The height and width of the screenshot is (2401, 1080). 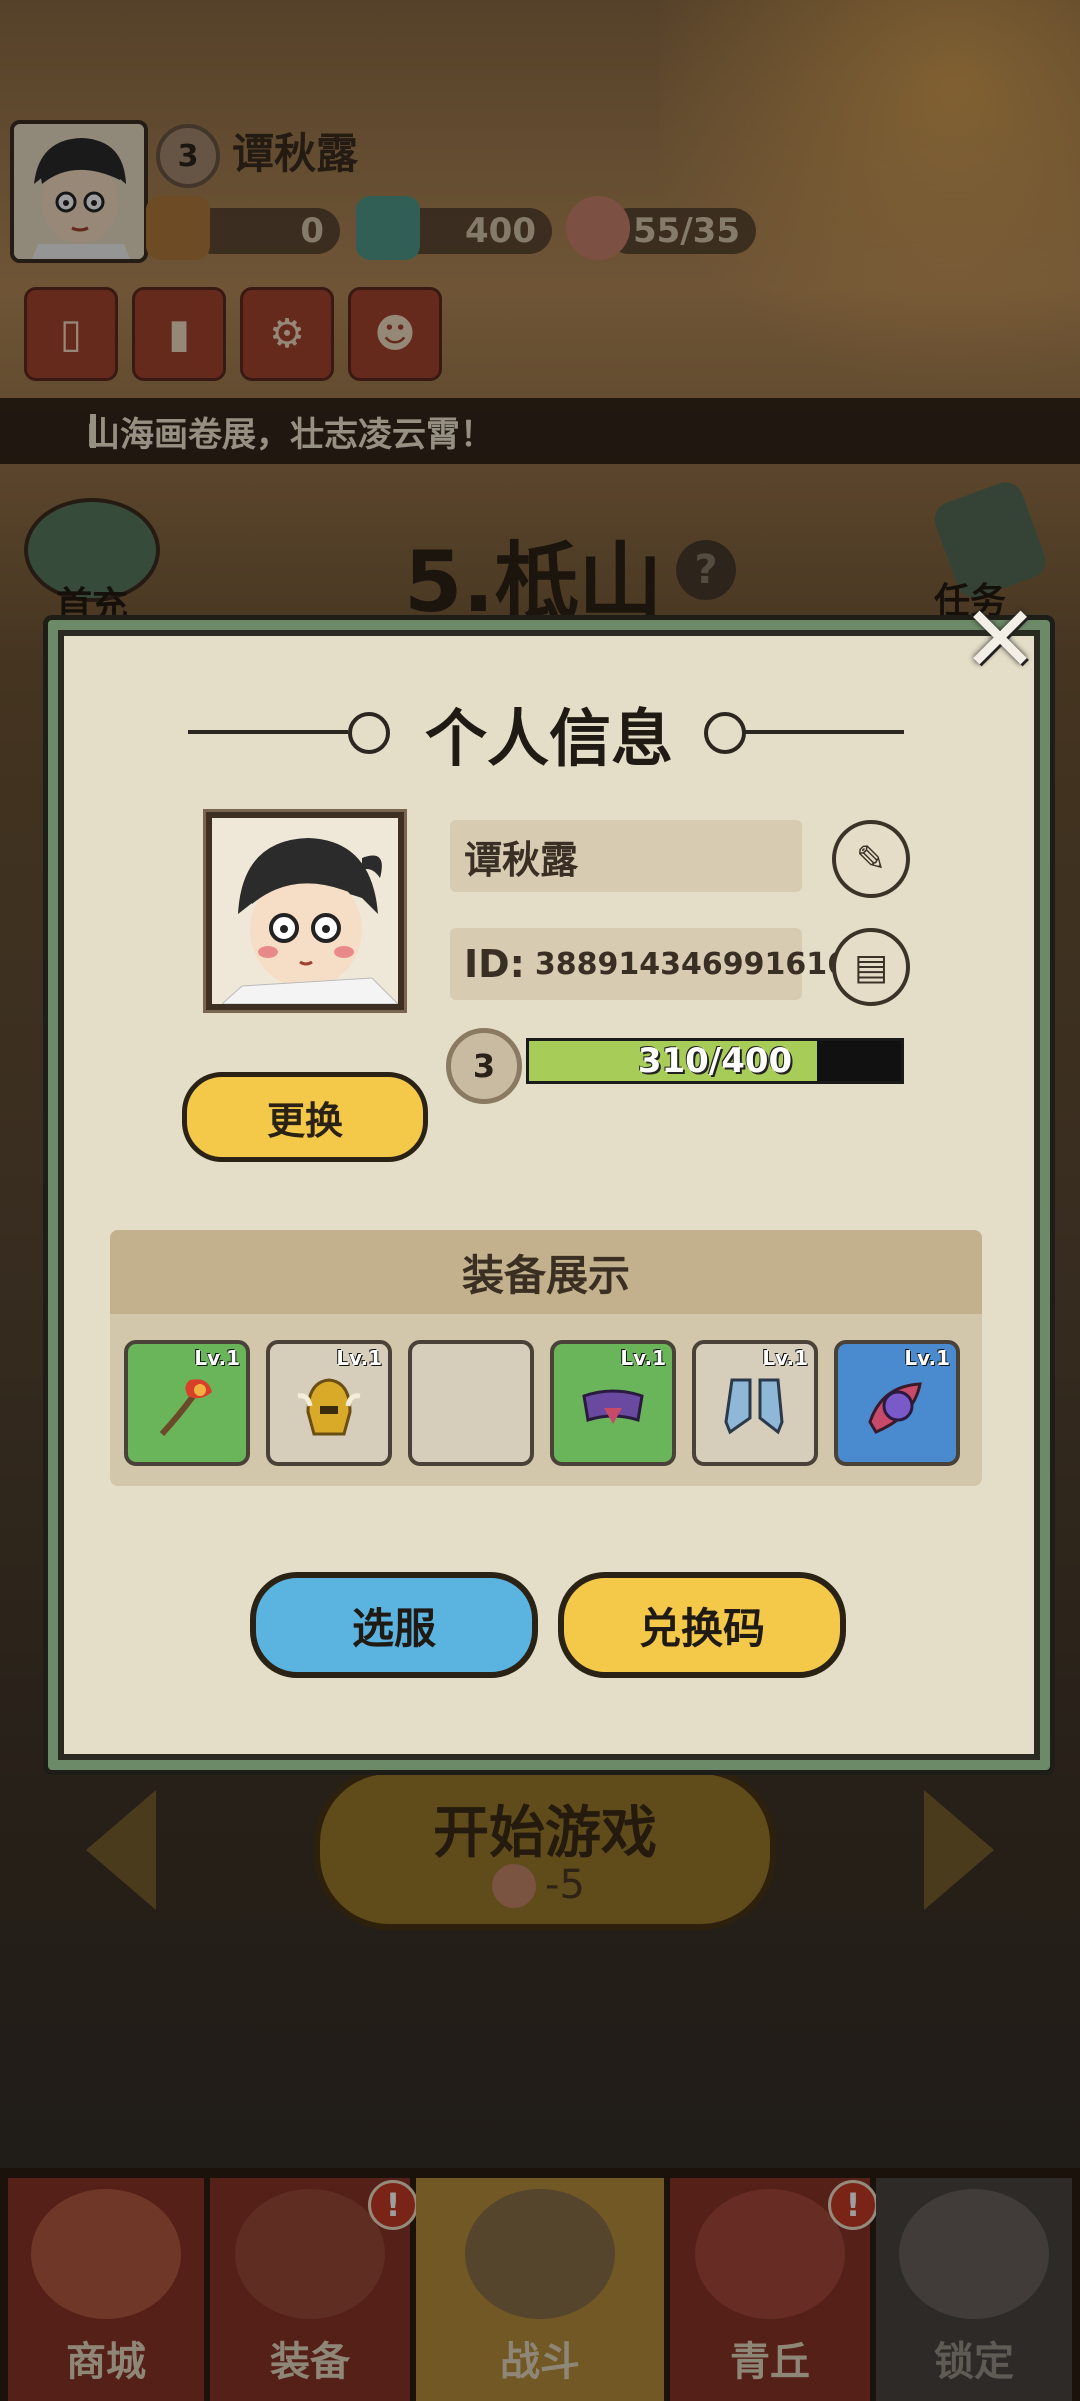 I want to click on id-label: ID:, so click(x=494, y=964).